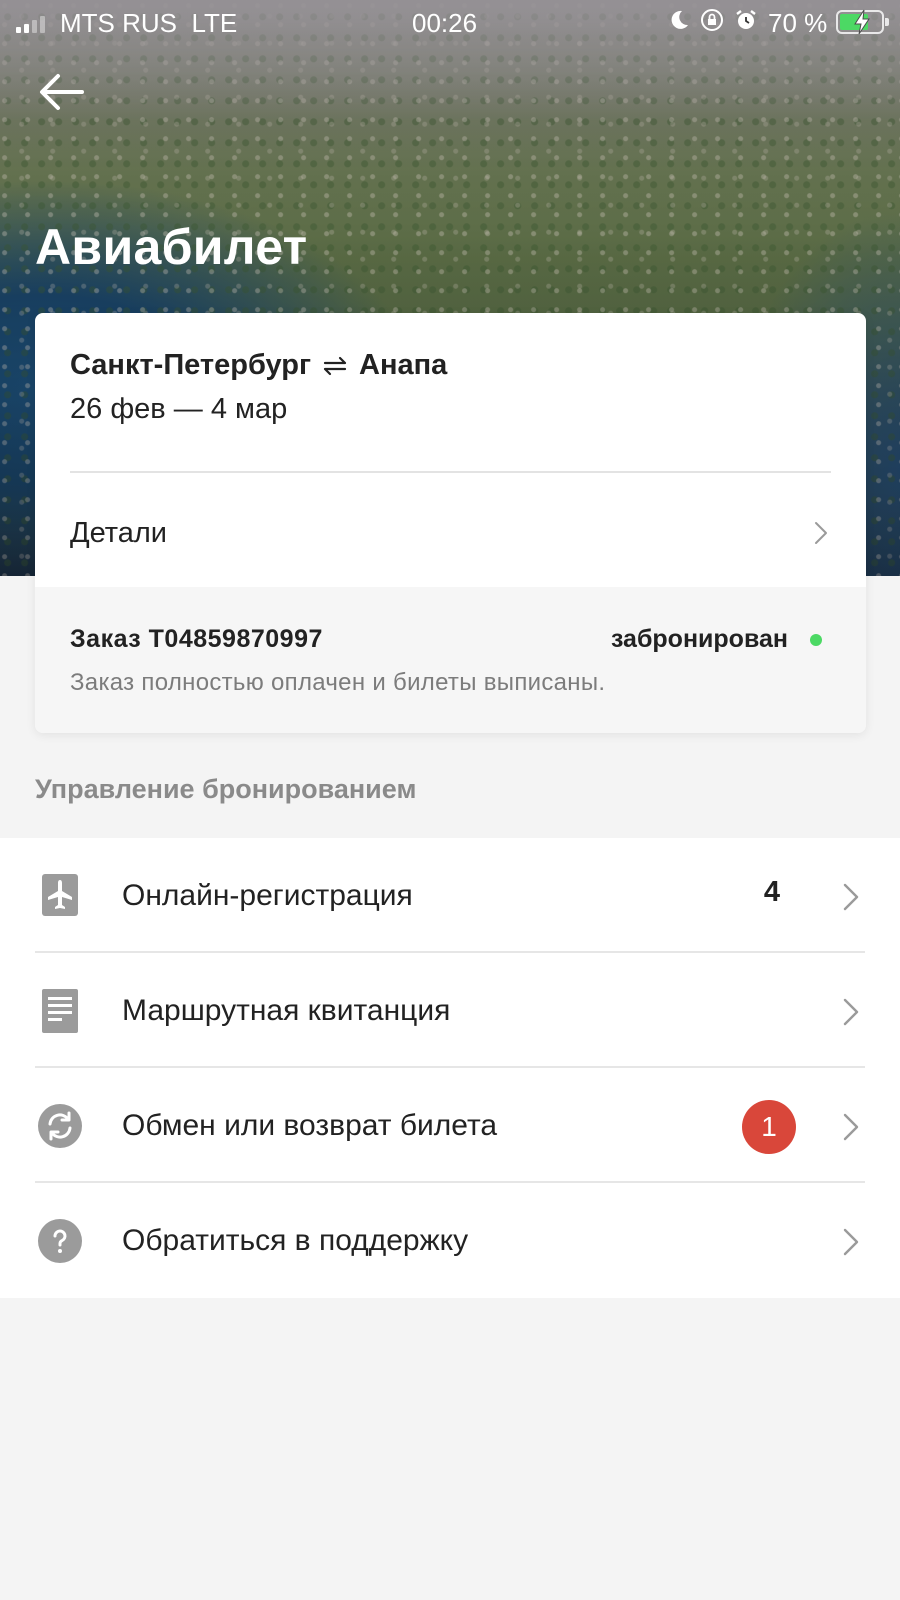  I want to click on page-title: Авиабилет, so click(171, 247).